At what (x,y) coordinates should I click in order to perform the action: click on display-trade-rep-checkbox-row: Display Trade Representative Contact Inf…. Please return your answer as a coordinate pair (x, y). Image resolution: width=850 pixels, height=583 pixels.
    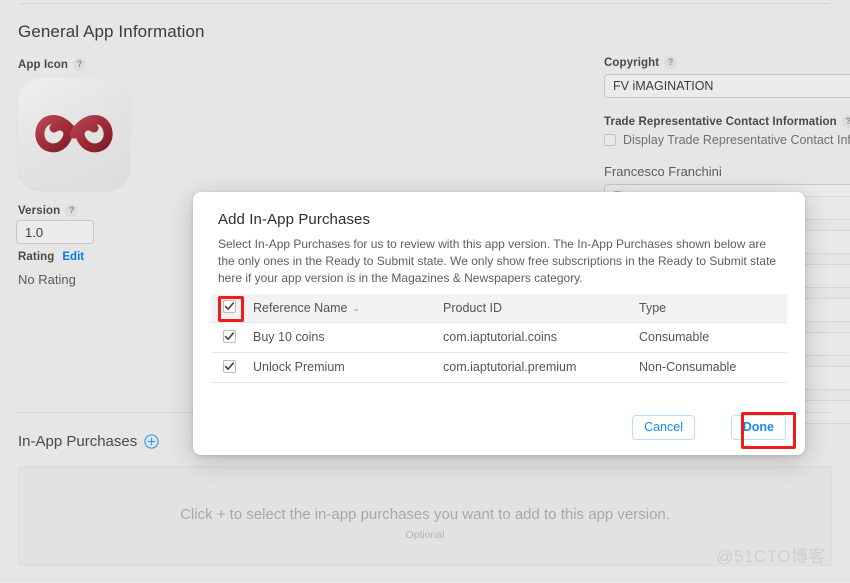
    Looking at the image, I should click on (727, 140).